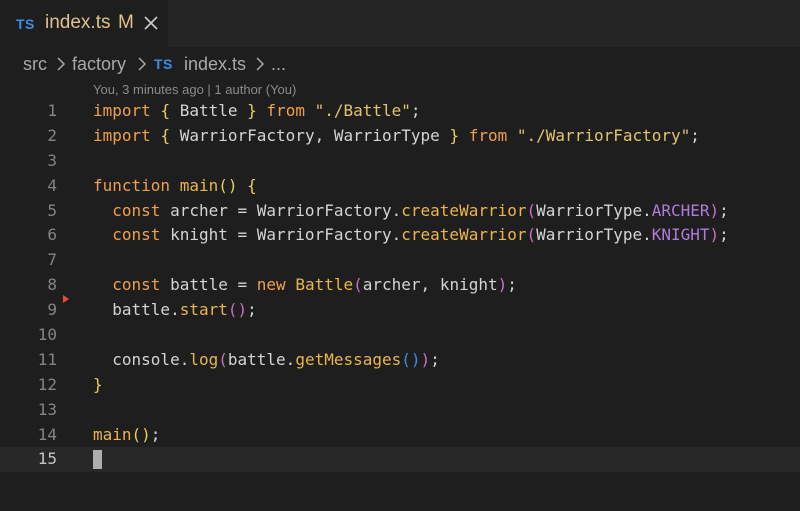 The height and width of the screenshot is (511, 800). What do you see at coordinates (281, 235) in the screenshot?
I see `code-token: knight = WarriorFactory.` at bounding box center [281, 235].